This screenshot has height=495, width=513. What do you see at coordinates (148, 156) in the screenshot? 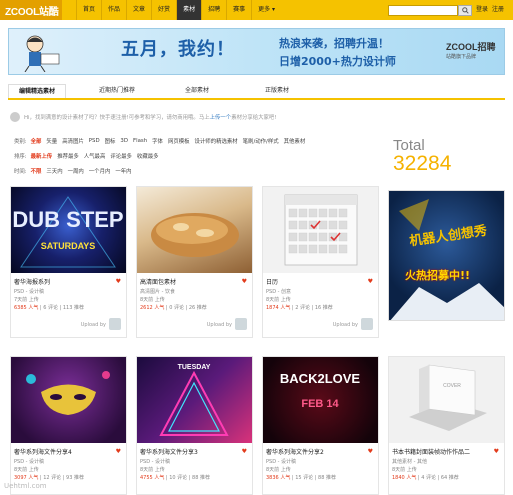
I see `filter-option: 收藏最多` at bounding box center [148, 156].